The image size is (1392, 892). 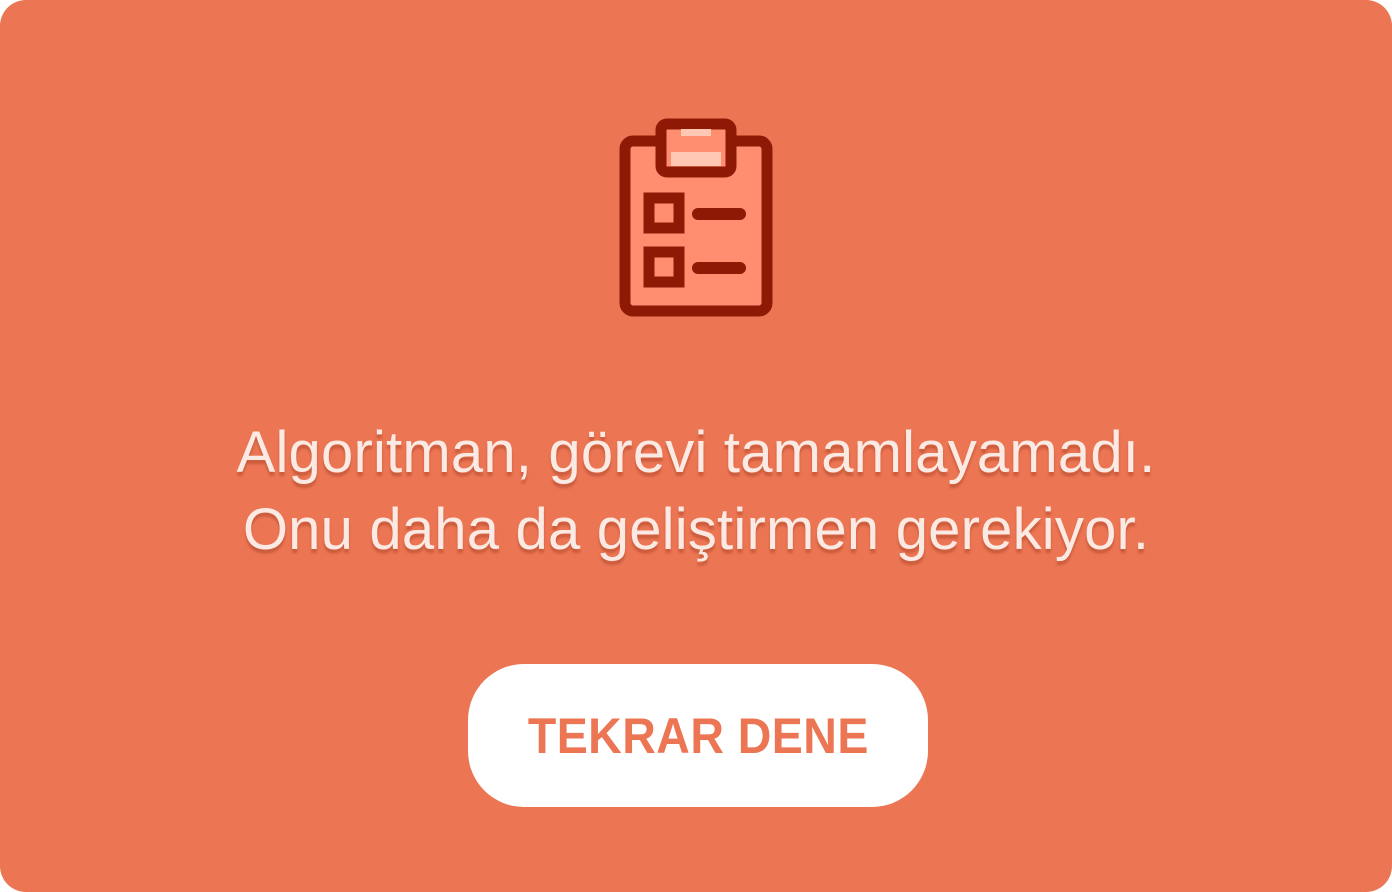 What do you see at coordinates (696, 452) in the screenshot?
I see `message-line-1: Algoritman, görevi tamamlayamadı.` at bounding box center [696, 452].